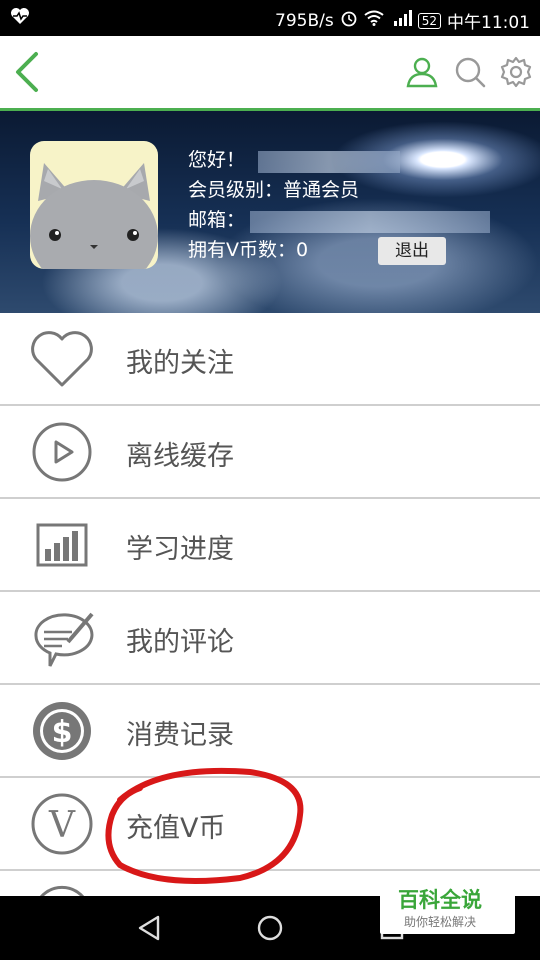 The image size is (540, 960). What do you see at coordinates (274, 190) in the screenshot?
I see `member-level-text: 会员级别：普通会员` at bounding box center [274, 190].